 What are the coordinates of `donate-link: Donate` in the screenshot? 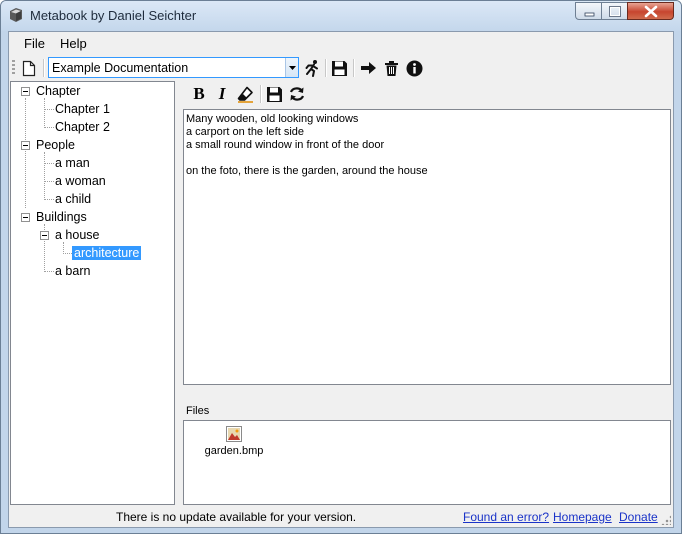 It's located at (638, 517).